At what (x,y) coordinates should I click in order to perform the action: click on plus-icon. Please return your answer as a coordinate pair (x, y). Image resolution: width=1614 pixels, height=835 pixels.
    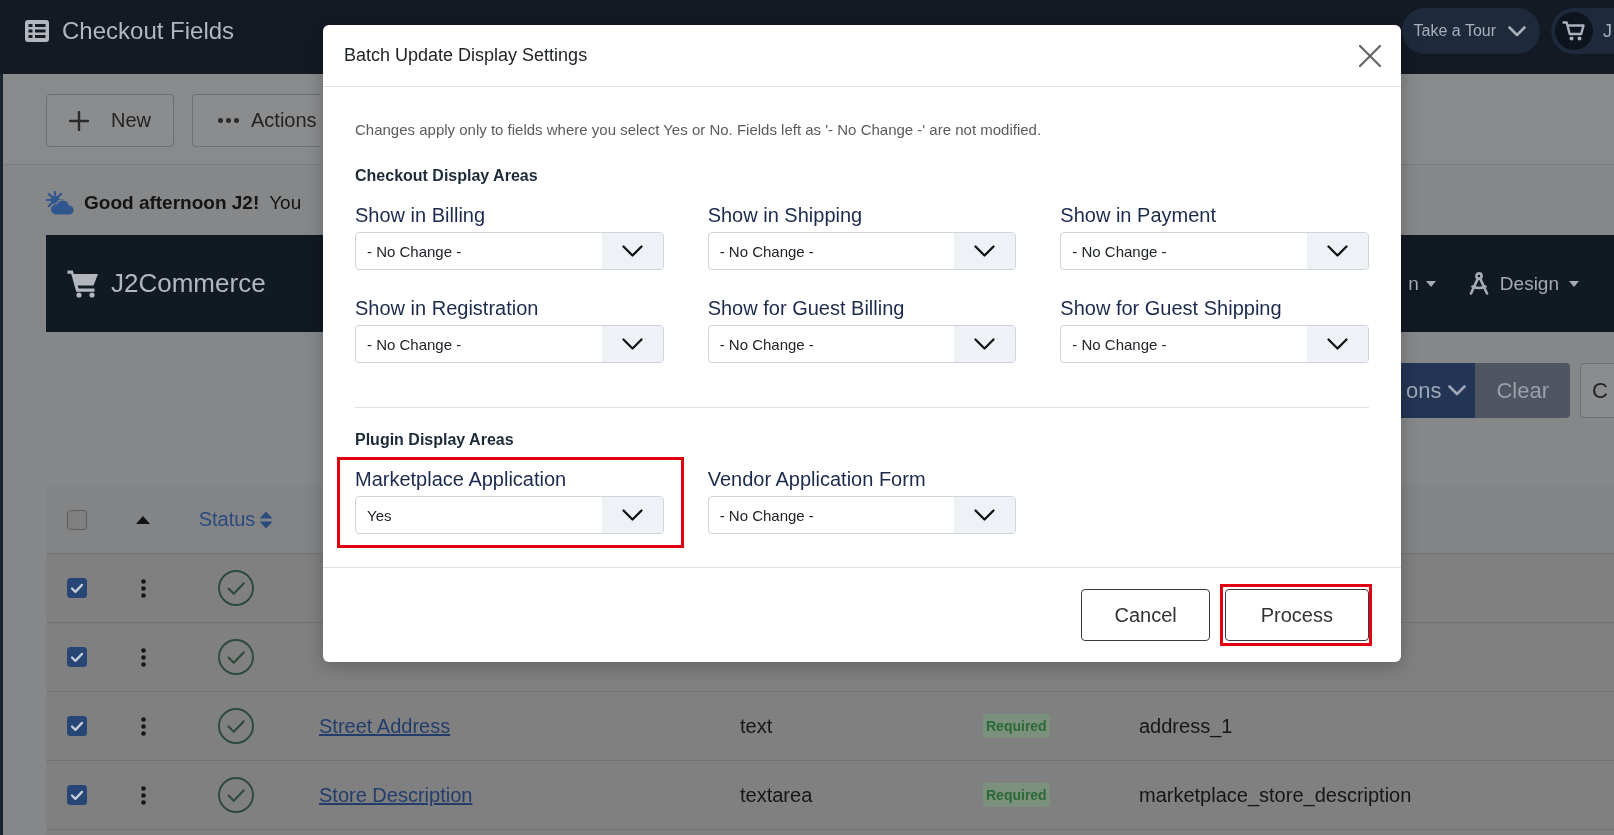
    Looking at the image, I should click on (79, 120).